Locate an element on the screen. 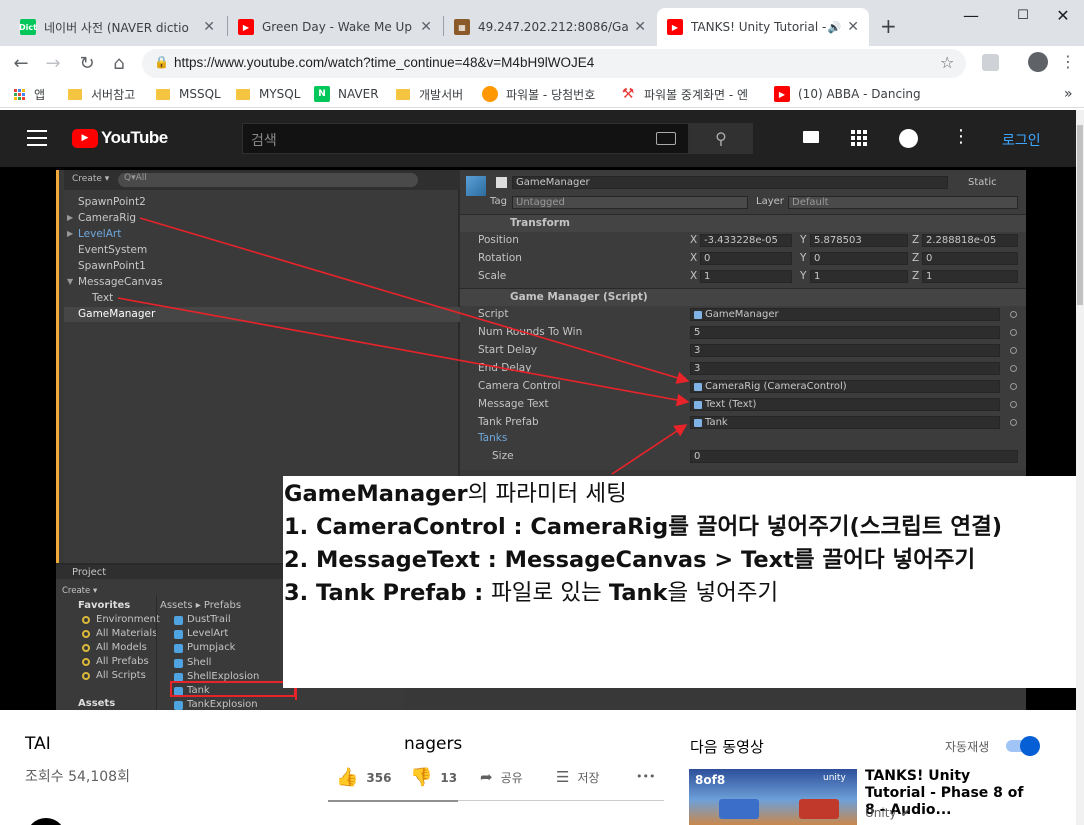 The height and width of the screenshot is (825, 1084). share-icon: ➦ is located at coordinates (486, 777).